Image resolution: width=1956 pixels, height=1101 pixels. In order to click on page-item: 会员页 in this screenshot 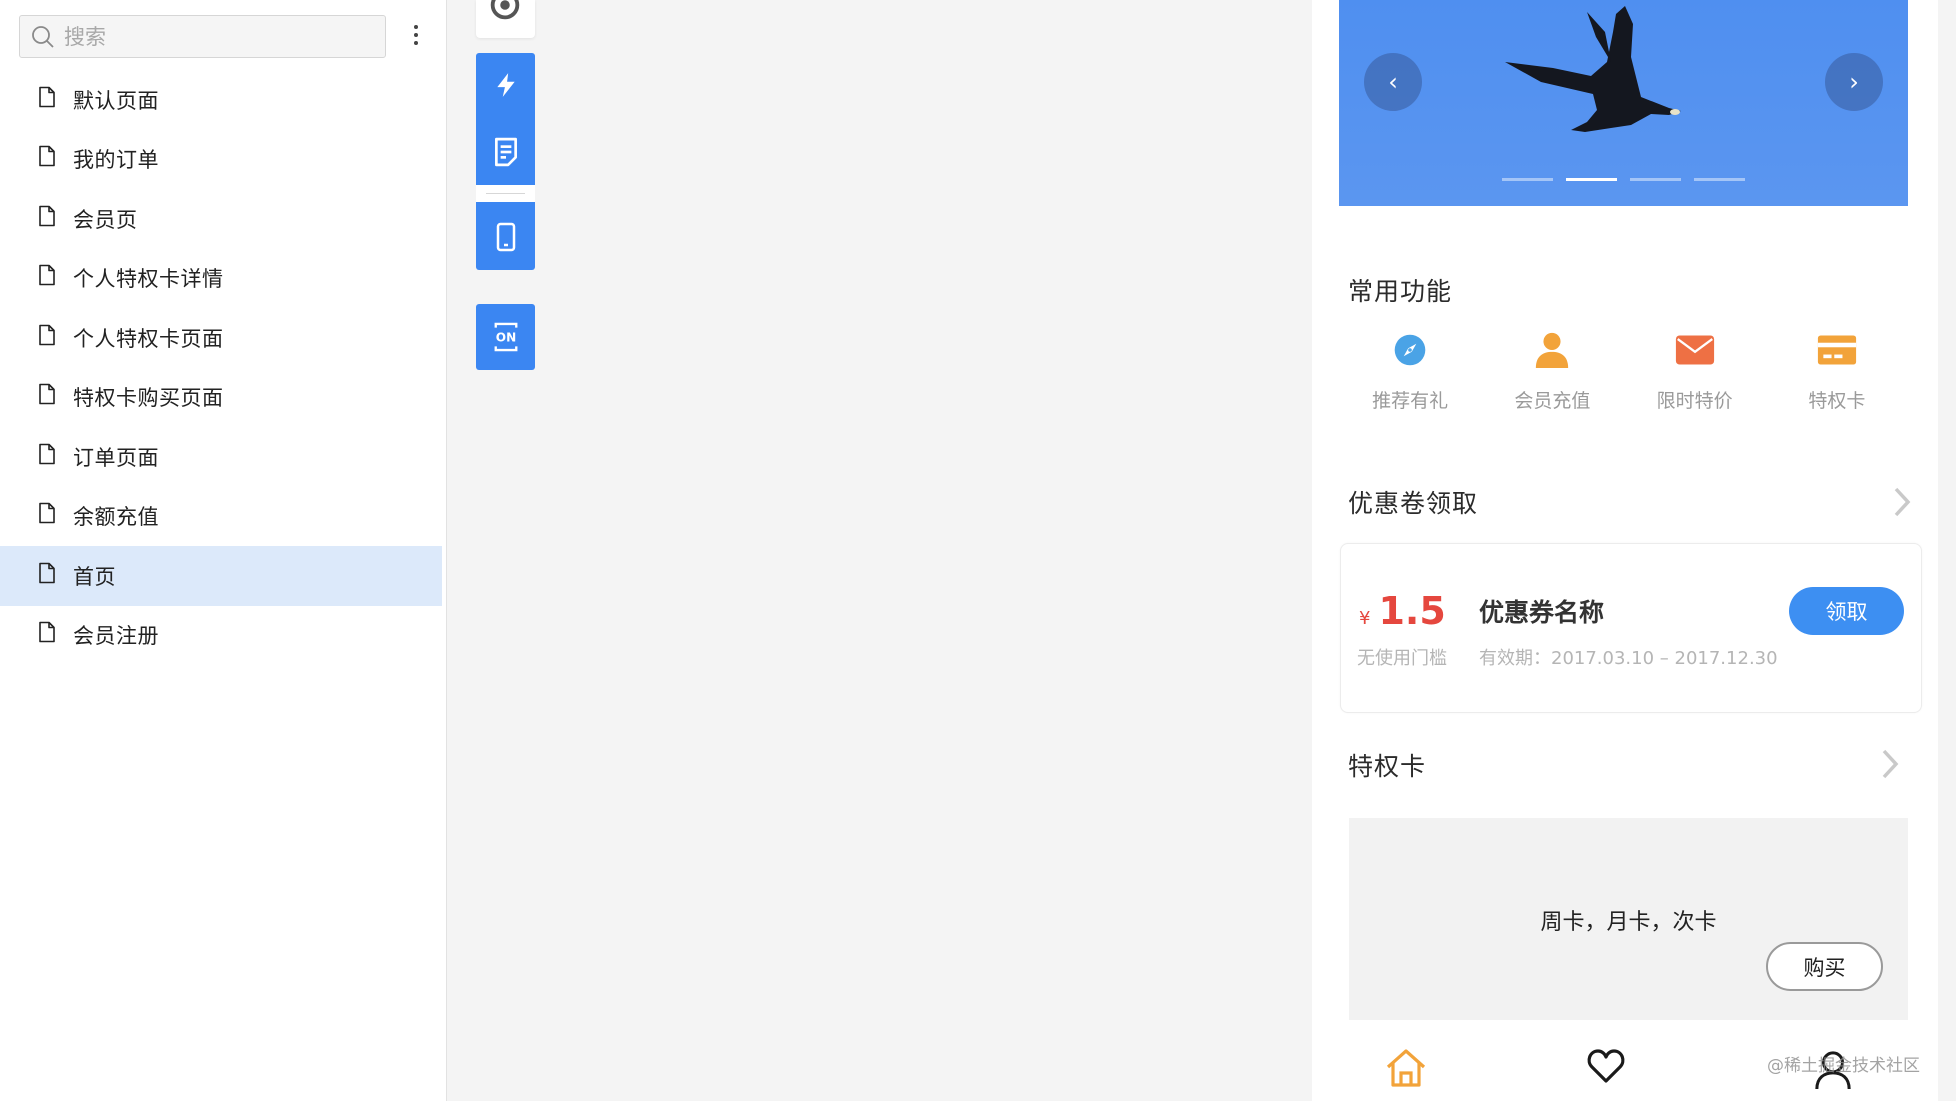, I will do `click(221, 219)`.